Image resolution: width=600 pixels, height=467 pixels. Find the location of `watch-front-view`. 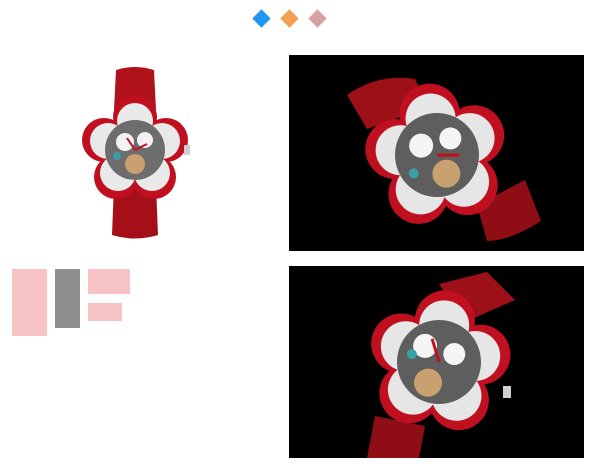

watch-front-view is located at coordinates (165, 155).